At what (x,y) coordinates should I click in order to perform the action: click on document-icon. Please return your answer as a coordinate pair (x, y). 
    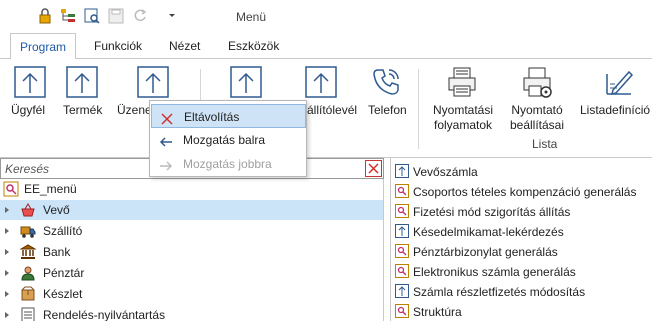
    Looking at the image, I should click on (28, 314).